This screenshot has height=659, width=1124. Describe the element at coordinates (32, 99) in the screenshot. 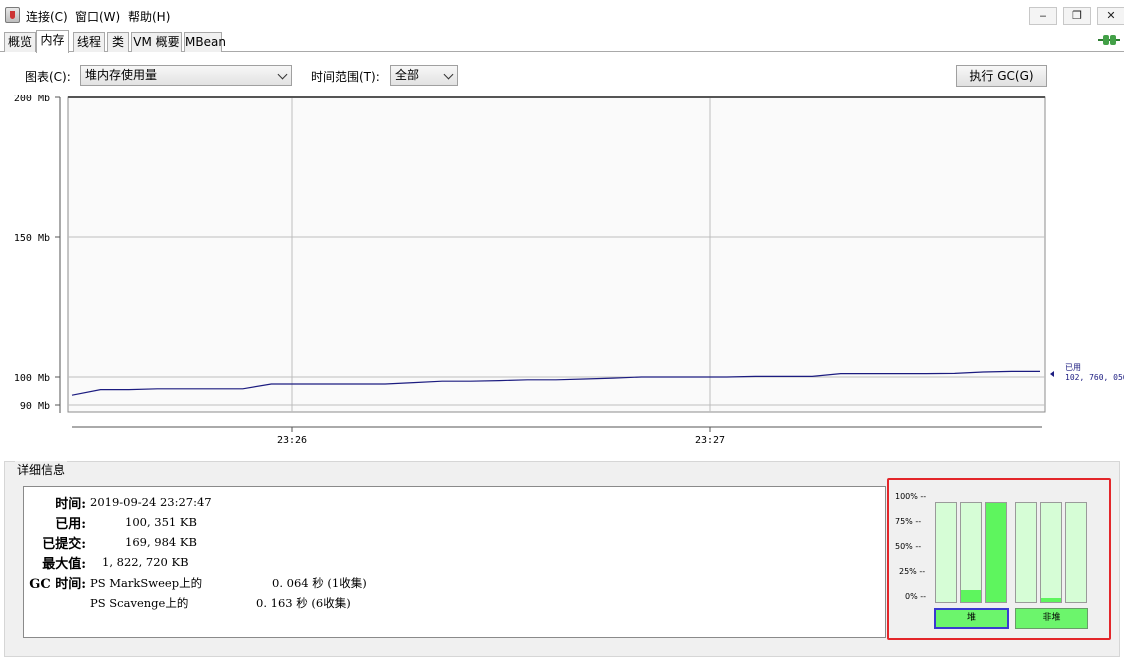

I see `y-tick-label: 200 Mb` at that location.